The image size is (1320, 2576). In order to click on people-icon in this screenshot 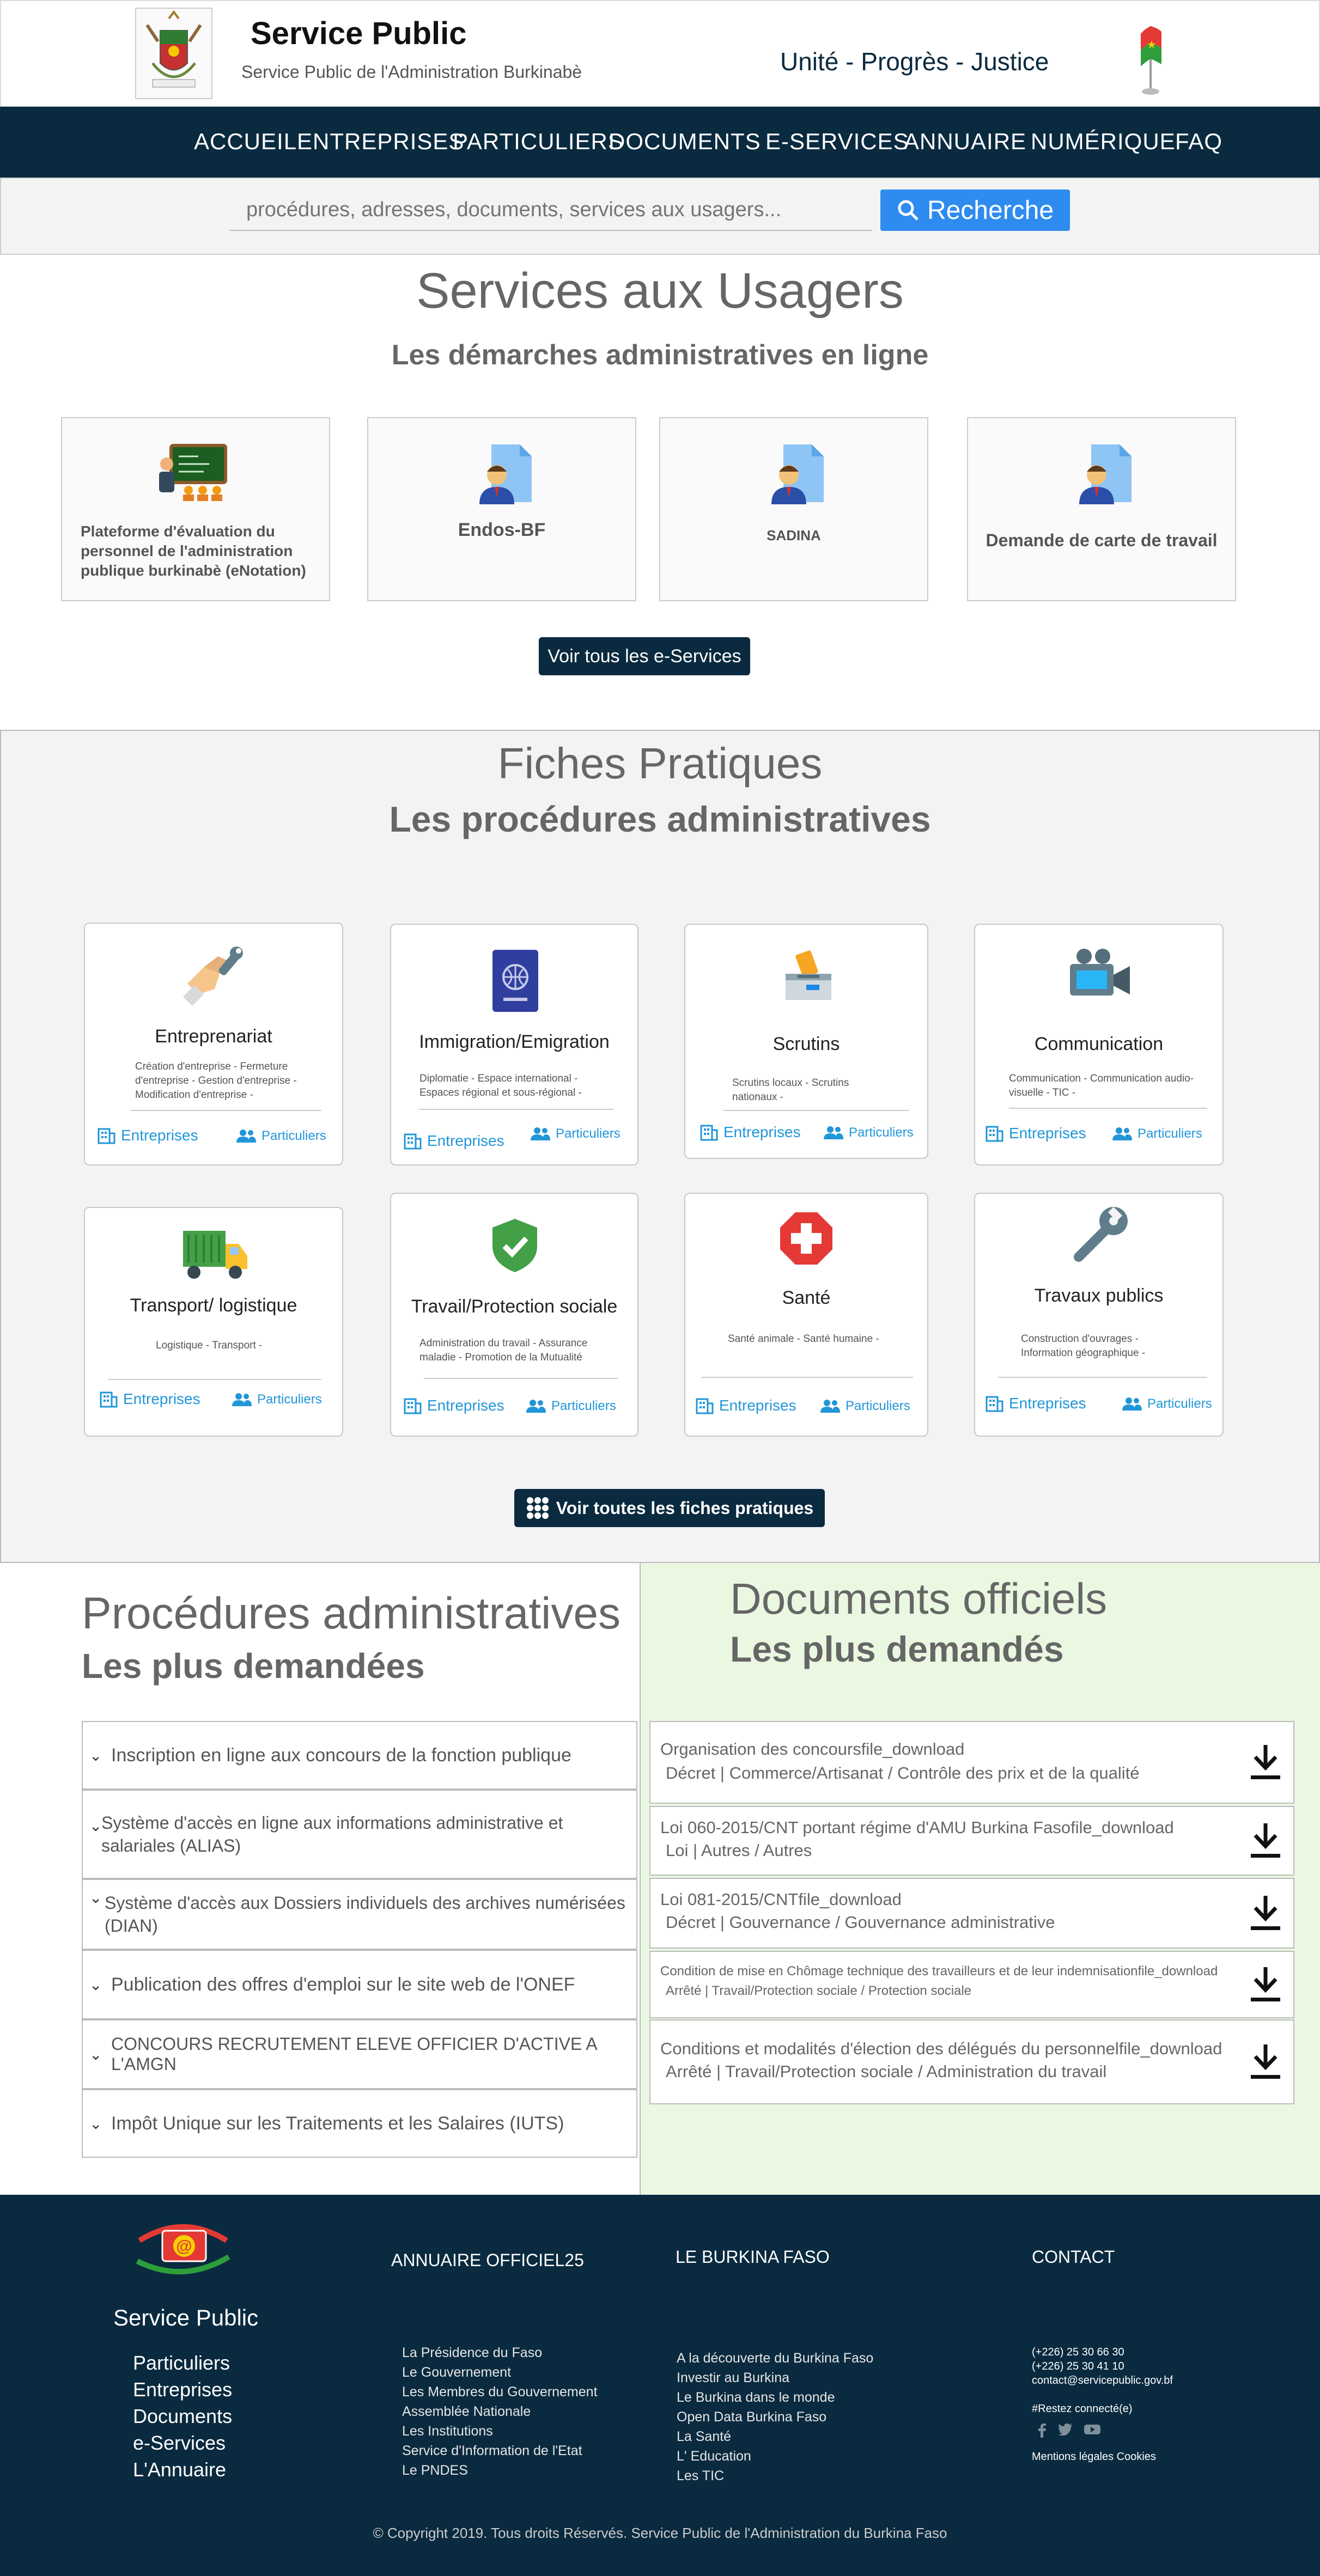, I will do `click(830, 1406)`.